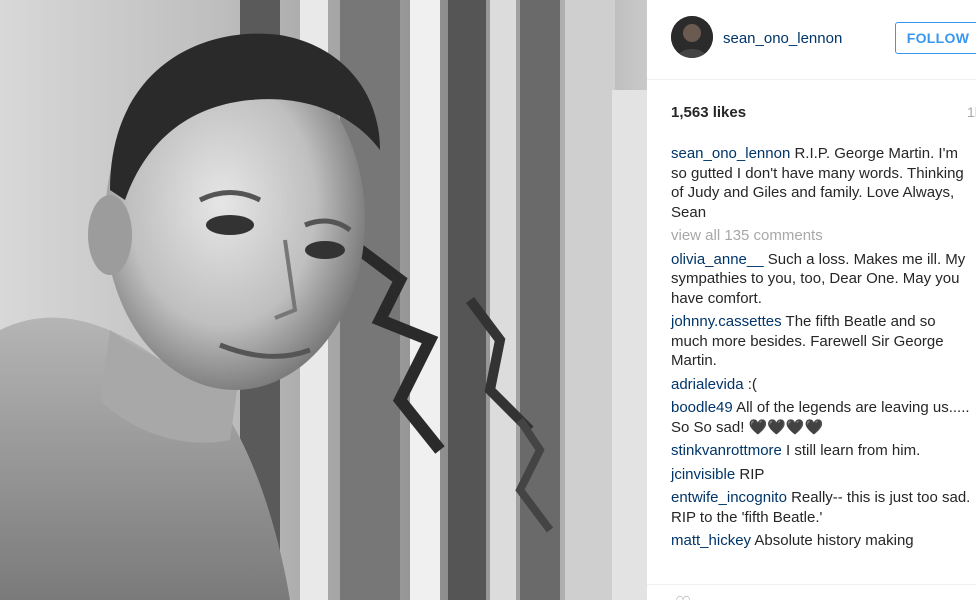 Image resolution: width=976 pixels, height=600 pixels. I want to click on action-bar: ♡, so click(811, 592).